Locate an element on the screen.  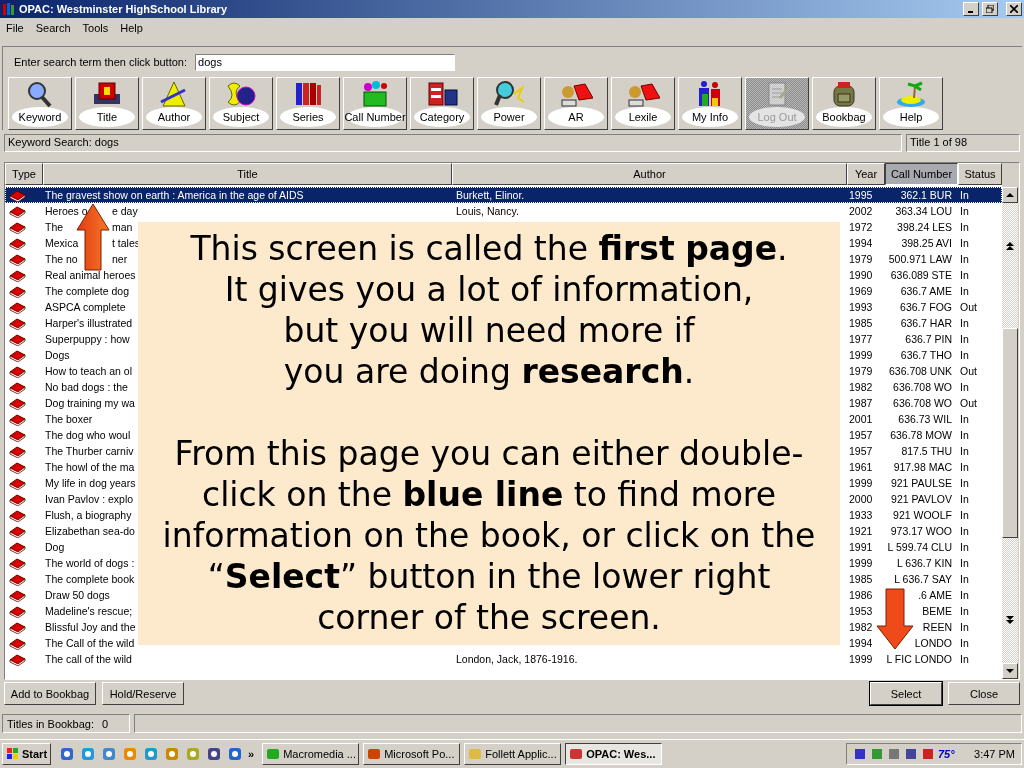
table-cell: London, Jack, 1876-1916. is located at coordinates (517, 659).